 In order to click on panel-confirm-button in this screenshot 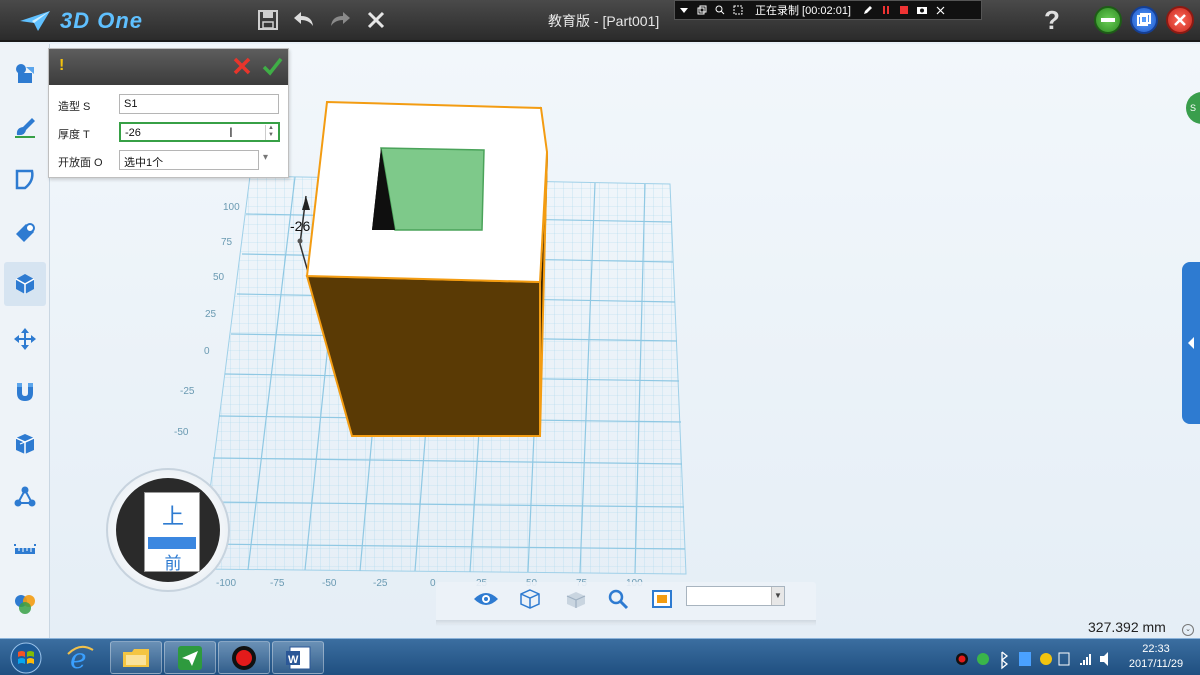, I will do `click(272, 66)`.